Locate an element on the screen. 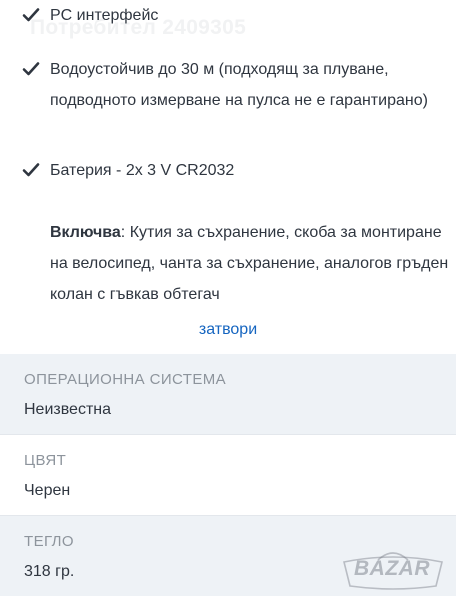  spec-label: ТЕГЛО is located at coordinates (49, 541).